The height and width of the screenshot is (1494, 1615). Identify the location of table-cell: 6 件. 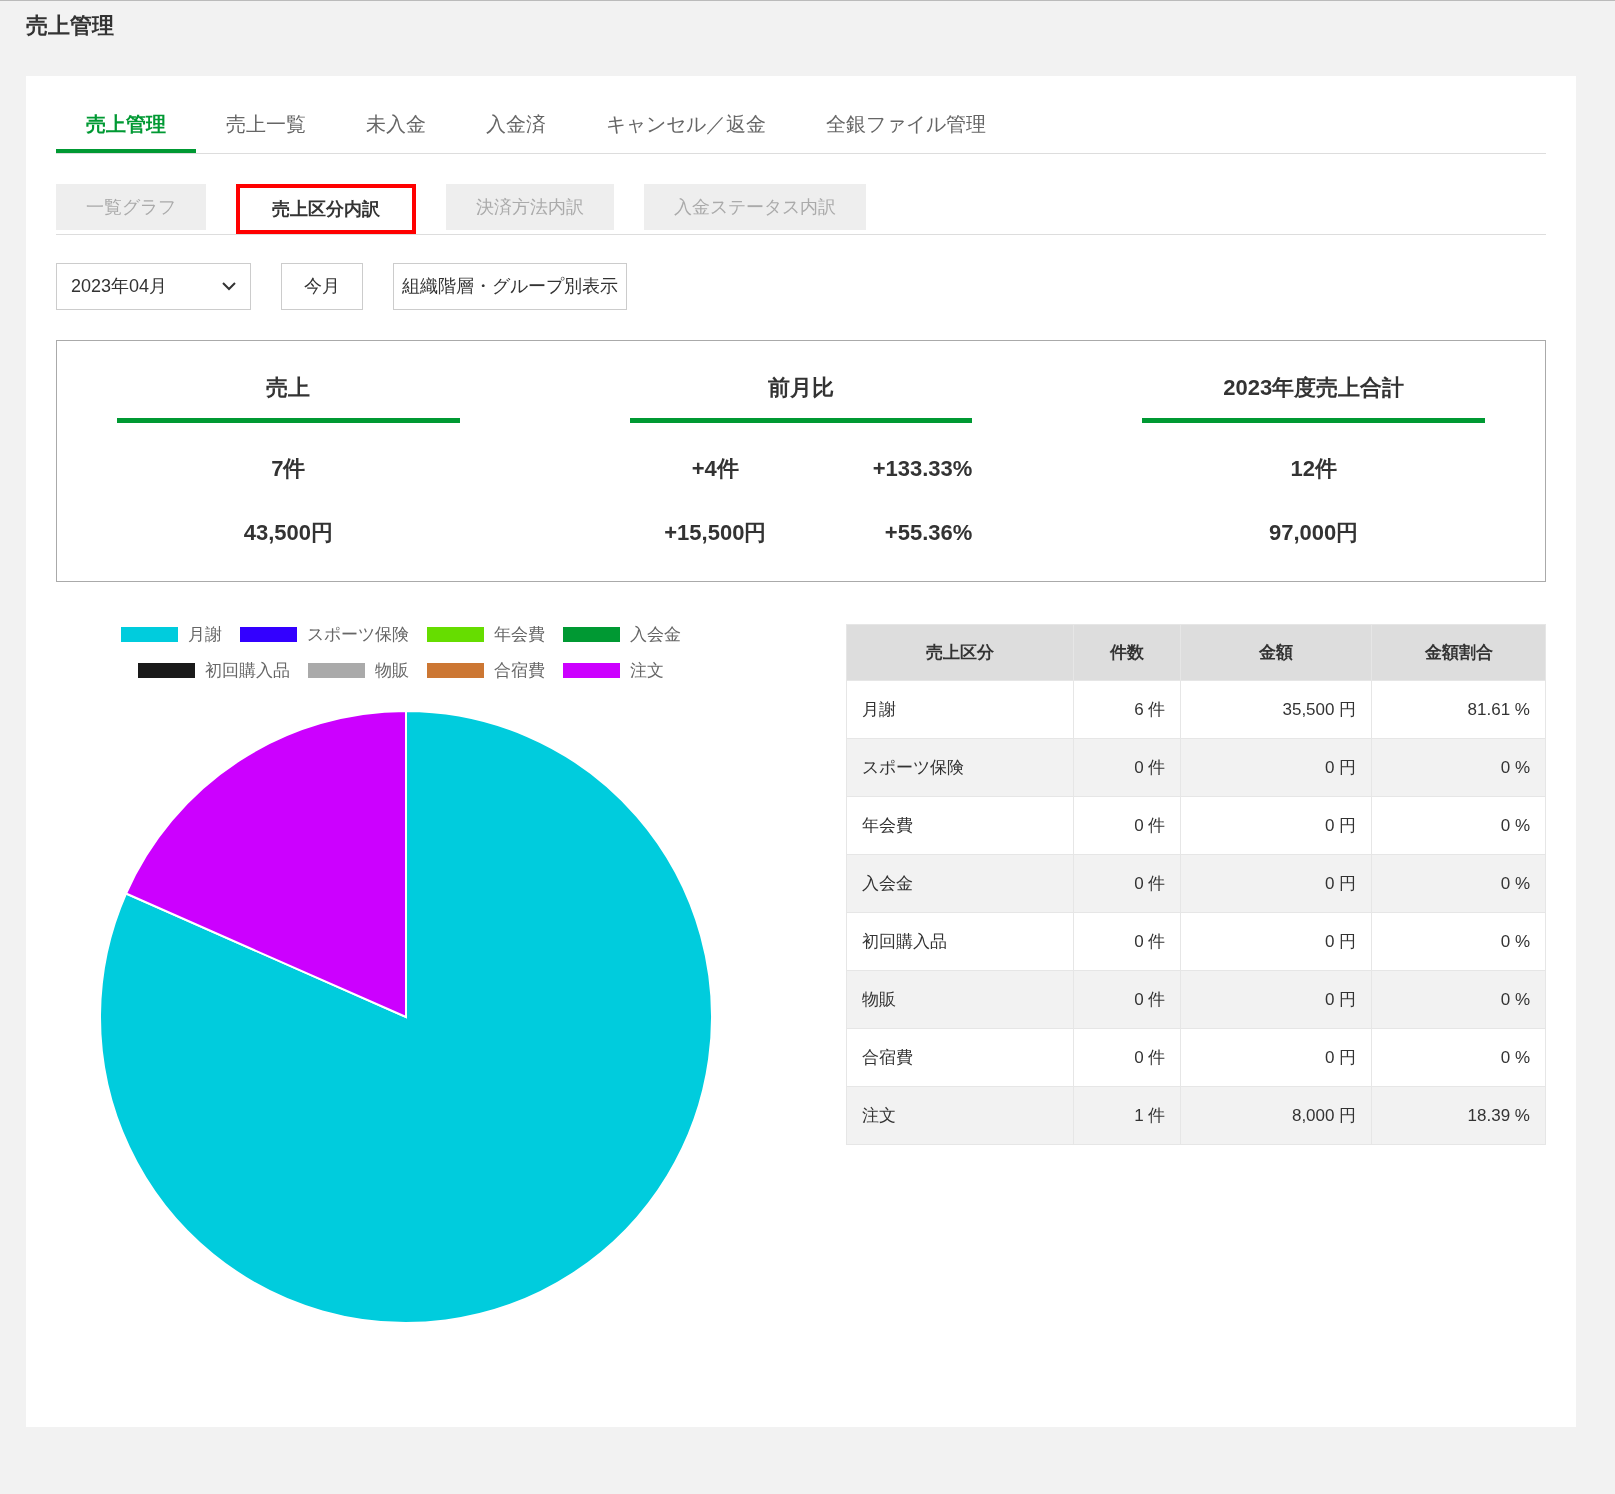
(1127, 709).